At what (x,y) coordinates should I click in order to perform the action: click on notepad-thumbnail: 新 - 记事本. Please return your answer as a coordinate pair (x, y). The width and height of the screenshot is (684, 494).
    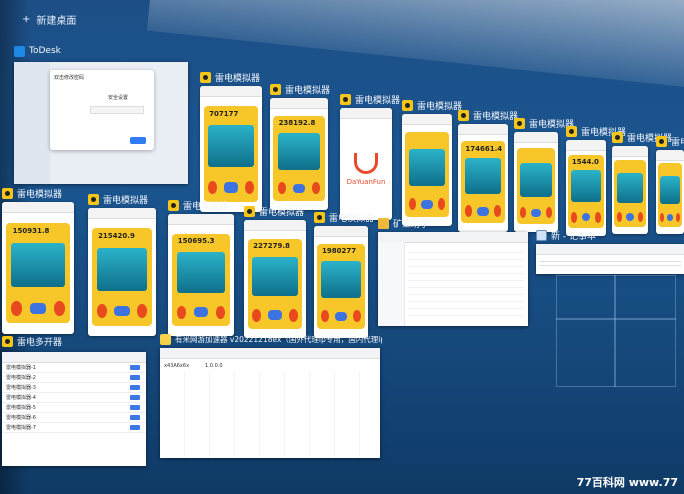
    Looking at the image, I should click on (610, 251).